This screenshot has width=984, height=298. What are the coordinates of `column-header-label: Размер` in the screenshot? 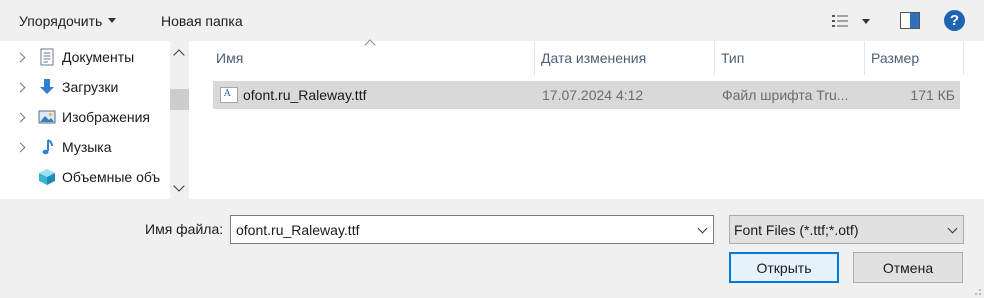 It's located at (895, 58).